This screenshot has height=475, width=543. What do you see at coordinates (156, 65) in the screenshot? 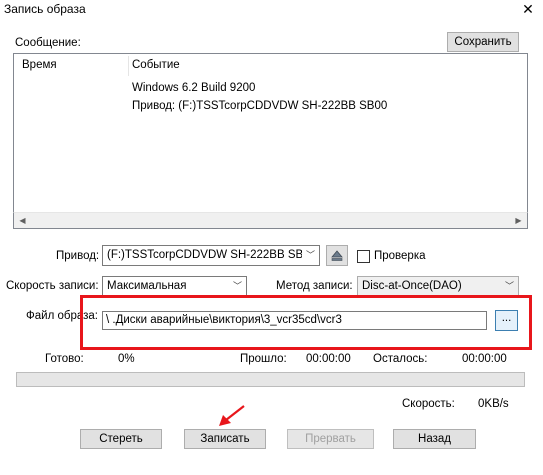
I see `column-header-event: Событие` at bounding box center [156, 65].